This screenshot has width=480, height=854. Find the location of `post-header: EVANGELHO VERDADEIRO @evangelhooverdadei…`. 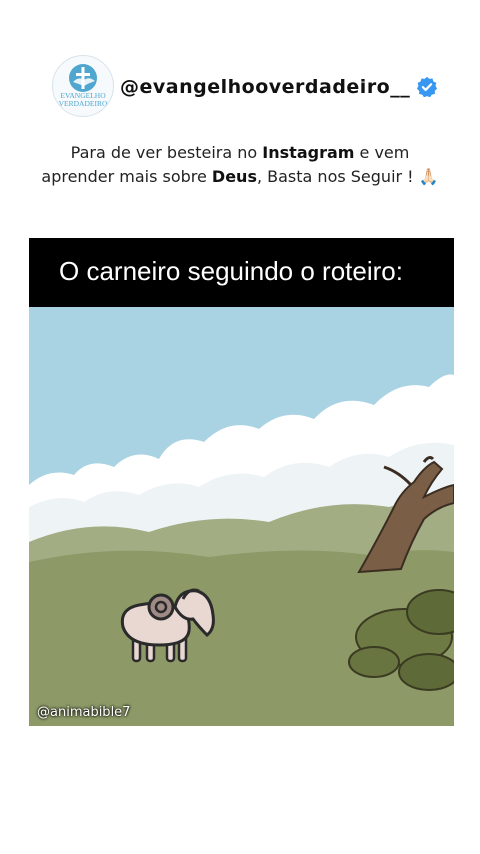

post-header: EVANGELHO VERDADEIRO @evangelhooverdadei… is located at coordinates (240, 90).